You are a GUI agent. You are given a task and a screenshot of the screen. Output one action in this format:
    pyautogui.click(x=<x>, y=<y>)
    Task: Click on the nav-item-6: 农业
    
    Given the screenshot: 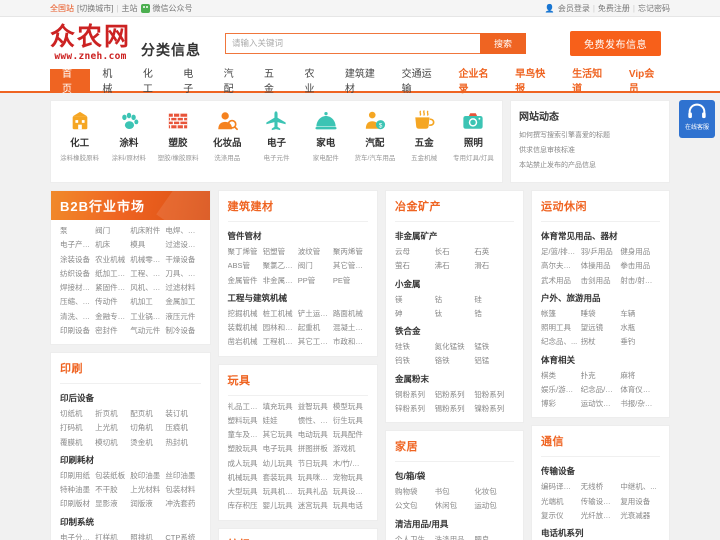 What is the action you would take?
    pyautogui.click(x=312, y=82)
    